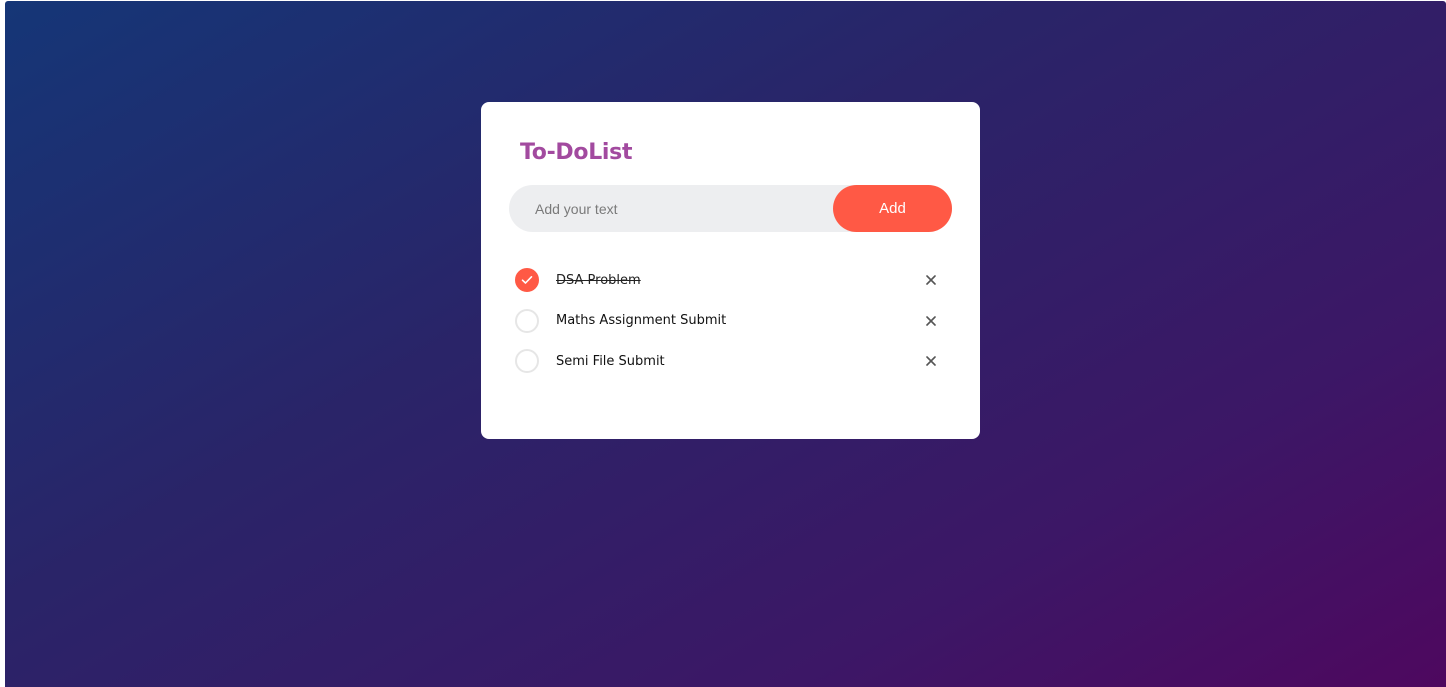  Describe the element at coordinates (610, 361) in the screenshot. I see `task-text: Semi File Submit` at that location.